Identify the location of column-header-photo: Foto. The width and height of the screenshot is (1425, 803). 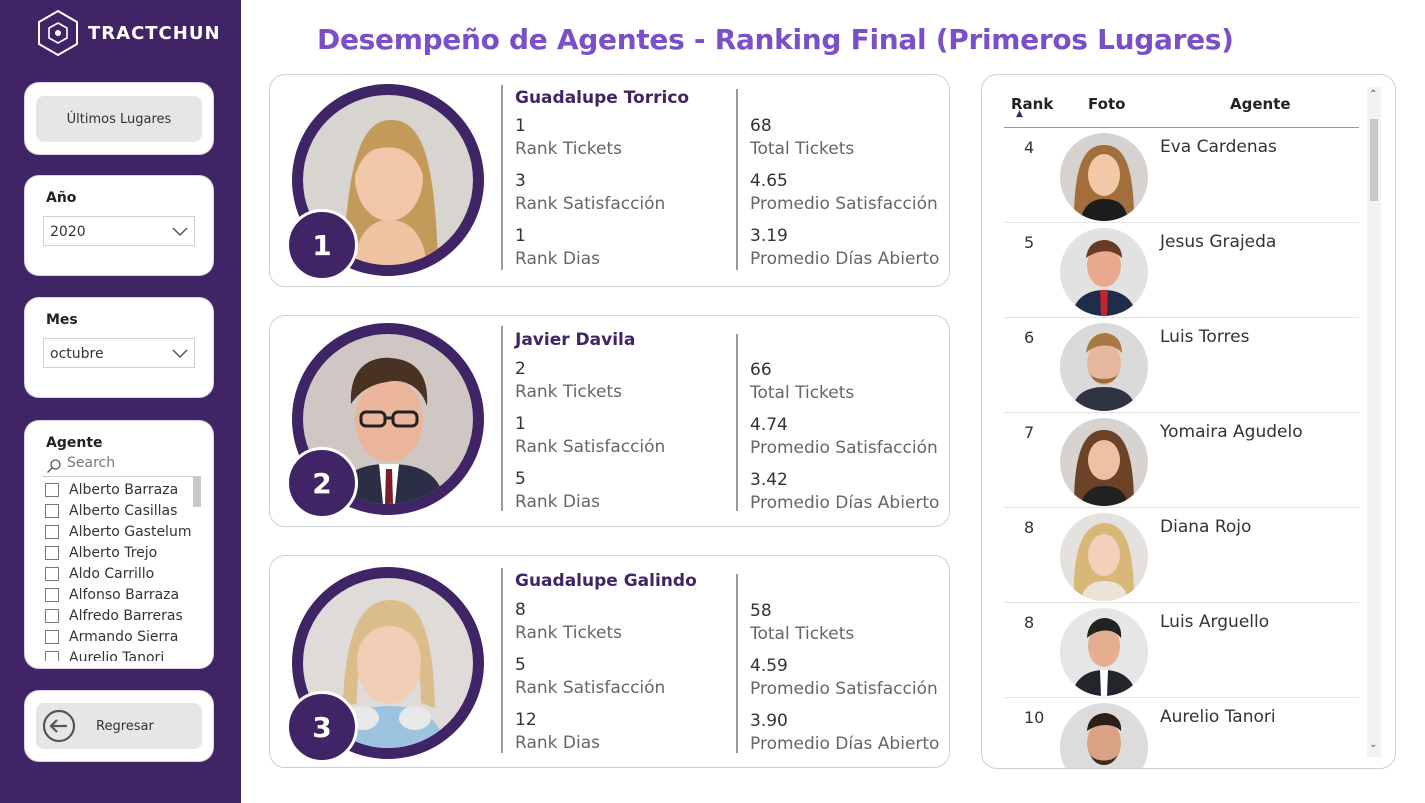
(1106, 104).